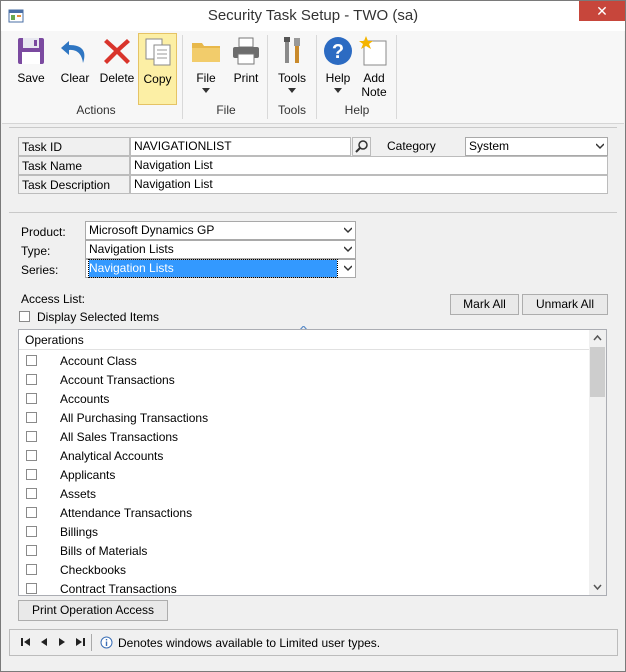 The image size is (626, 672). Describe the element at coordinates (74, 165) in the screenshot. I see `task-name-label: Task Name` at that location.